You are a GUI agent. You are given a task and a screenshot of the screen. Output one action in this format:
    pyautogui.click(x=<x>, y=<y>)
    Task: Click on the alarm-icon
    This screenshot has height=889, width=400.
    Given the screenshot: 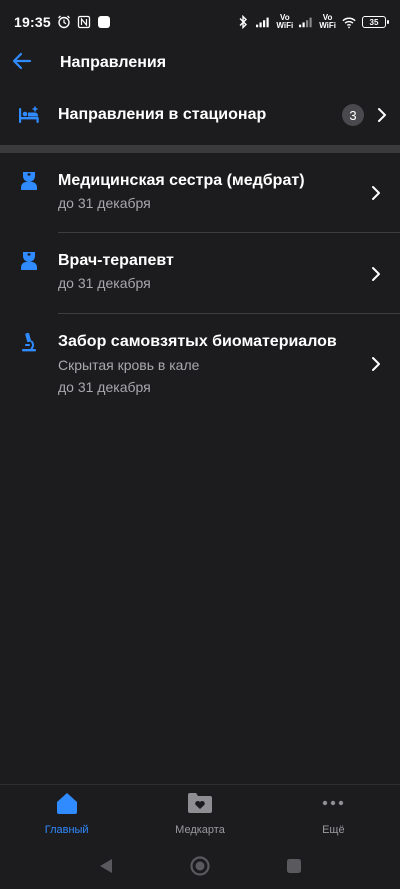 What is the action you would take?
    pyautogui.click(x=64, y=22)
    